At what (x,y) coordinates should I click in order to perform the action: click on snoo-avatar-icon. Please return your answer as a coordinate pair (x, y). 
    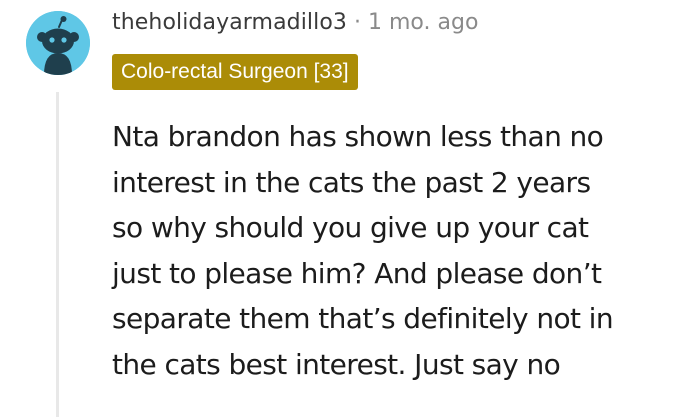
    Looking at the image, I should click on (58, 43).